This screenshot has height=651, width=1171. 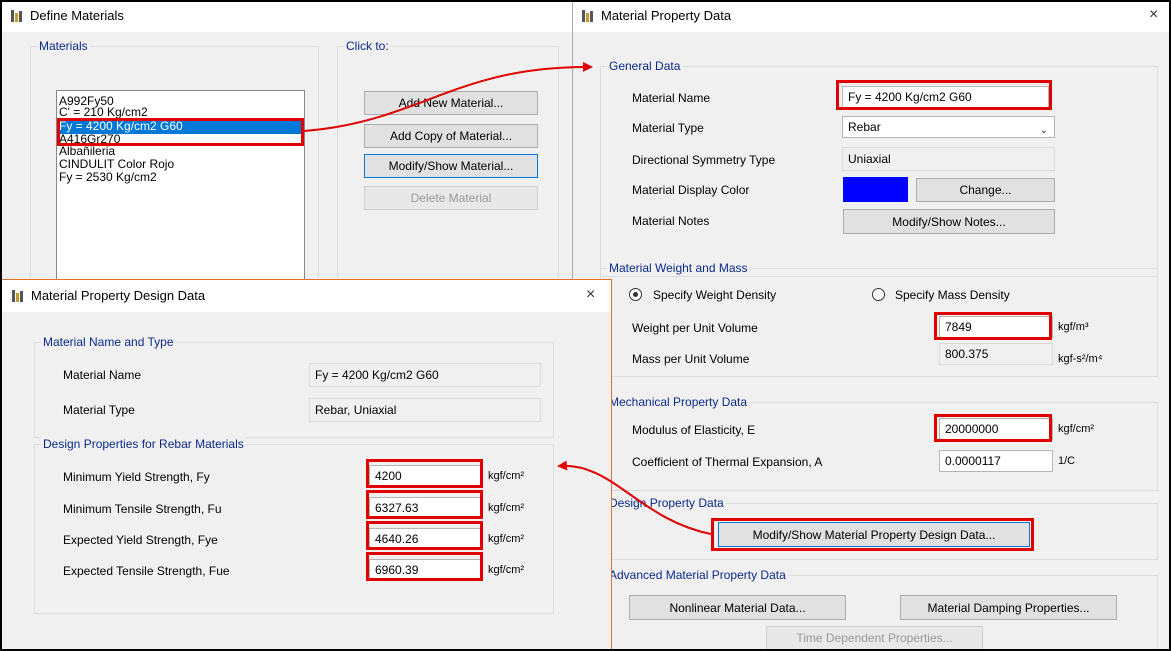 I want to click on min-tensile-strength-input: 6327.63, so click(x=425, y=508).